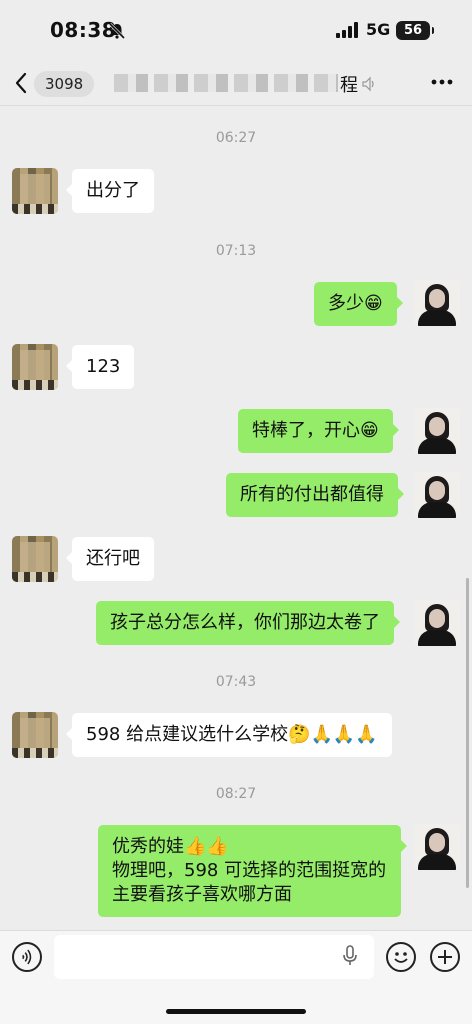  Describe the element at coordinates (236, 794) in the screenshot. I see `timestamp: 08:27` at that location.